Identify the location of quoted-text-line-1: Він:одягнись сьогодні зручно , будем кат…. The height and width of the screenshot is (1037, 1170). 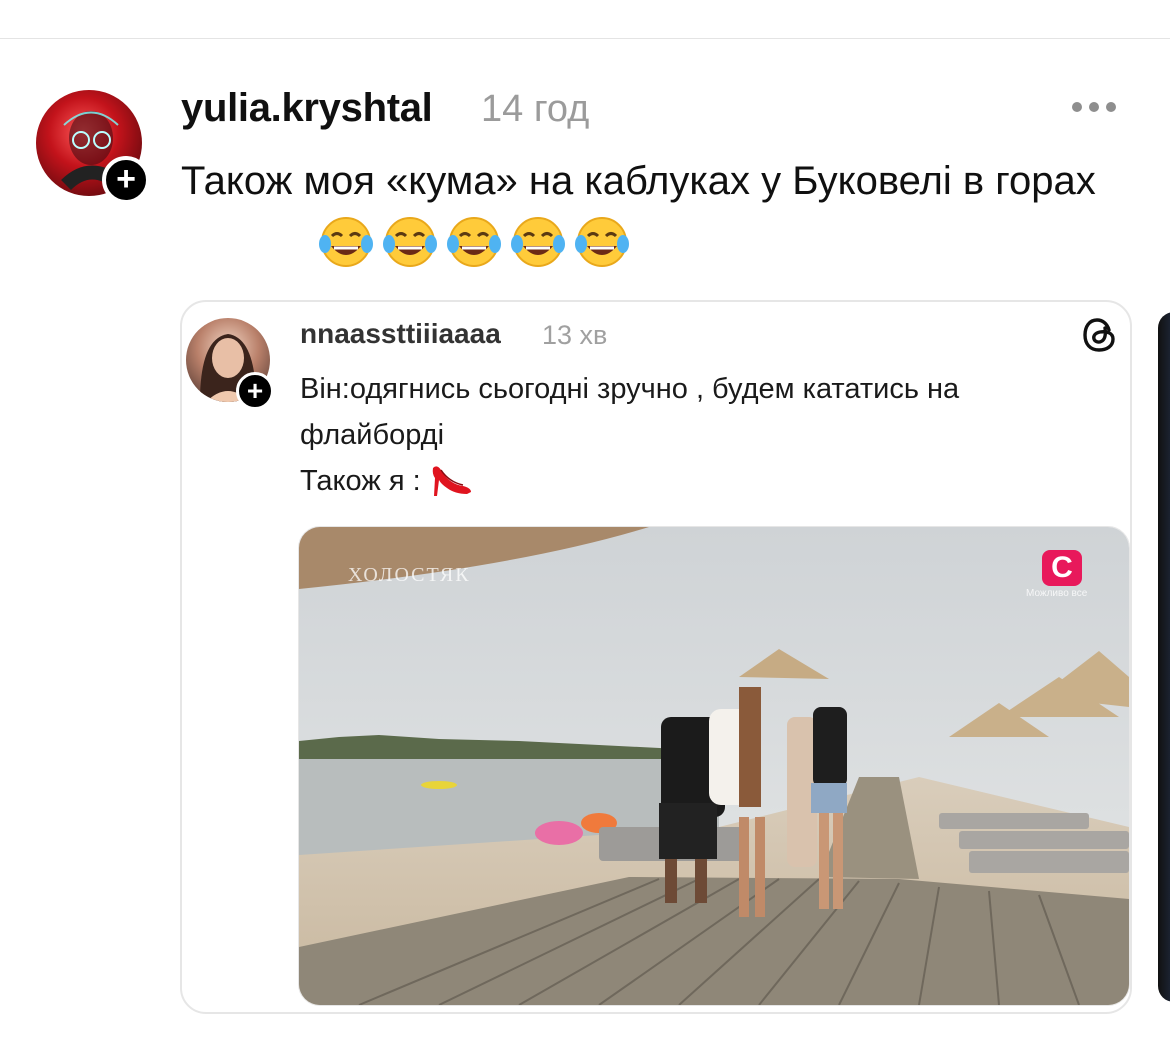
(630, 412).